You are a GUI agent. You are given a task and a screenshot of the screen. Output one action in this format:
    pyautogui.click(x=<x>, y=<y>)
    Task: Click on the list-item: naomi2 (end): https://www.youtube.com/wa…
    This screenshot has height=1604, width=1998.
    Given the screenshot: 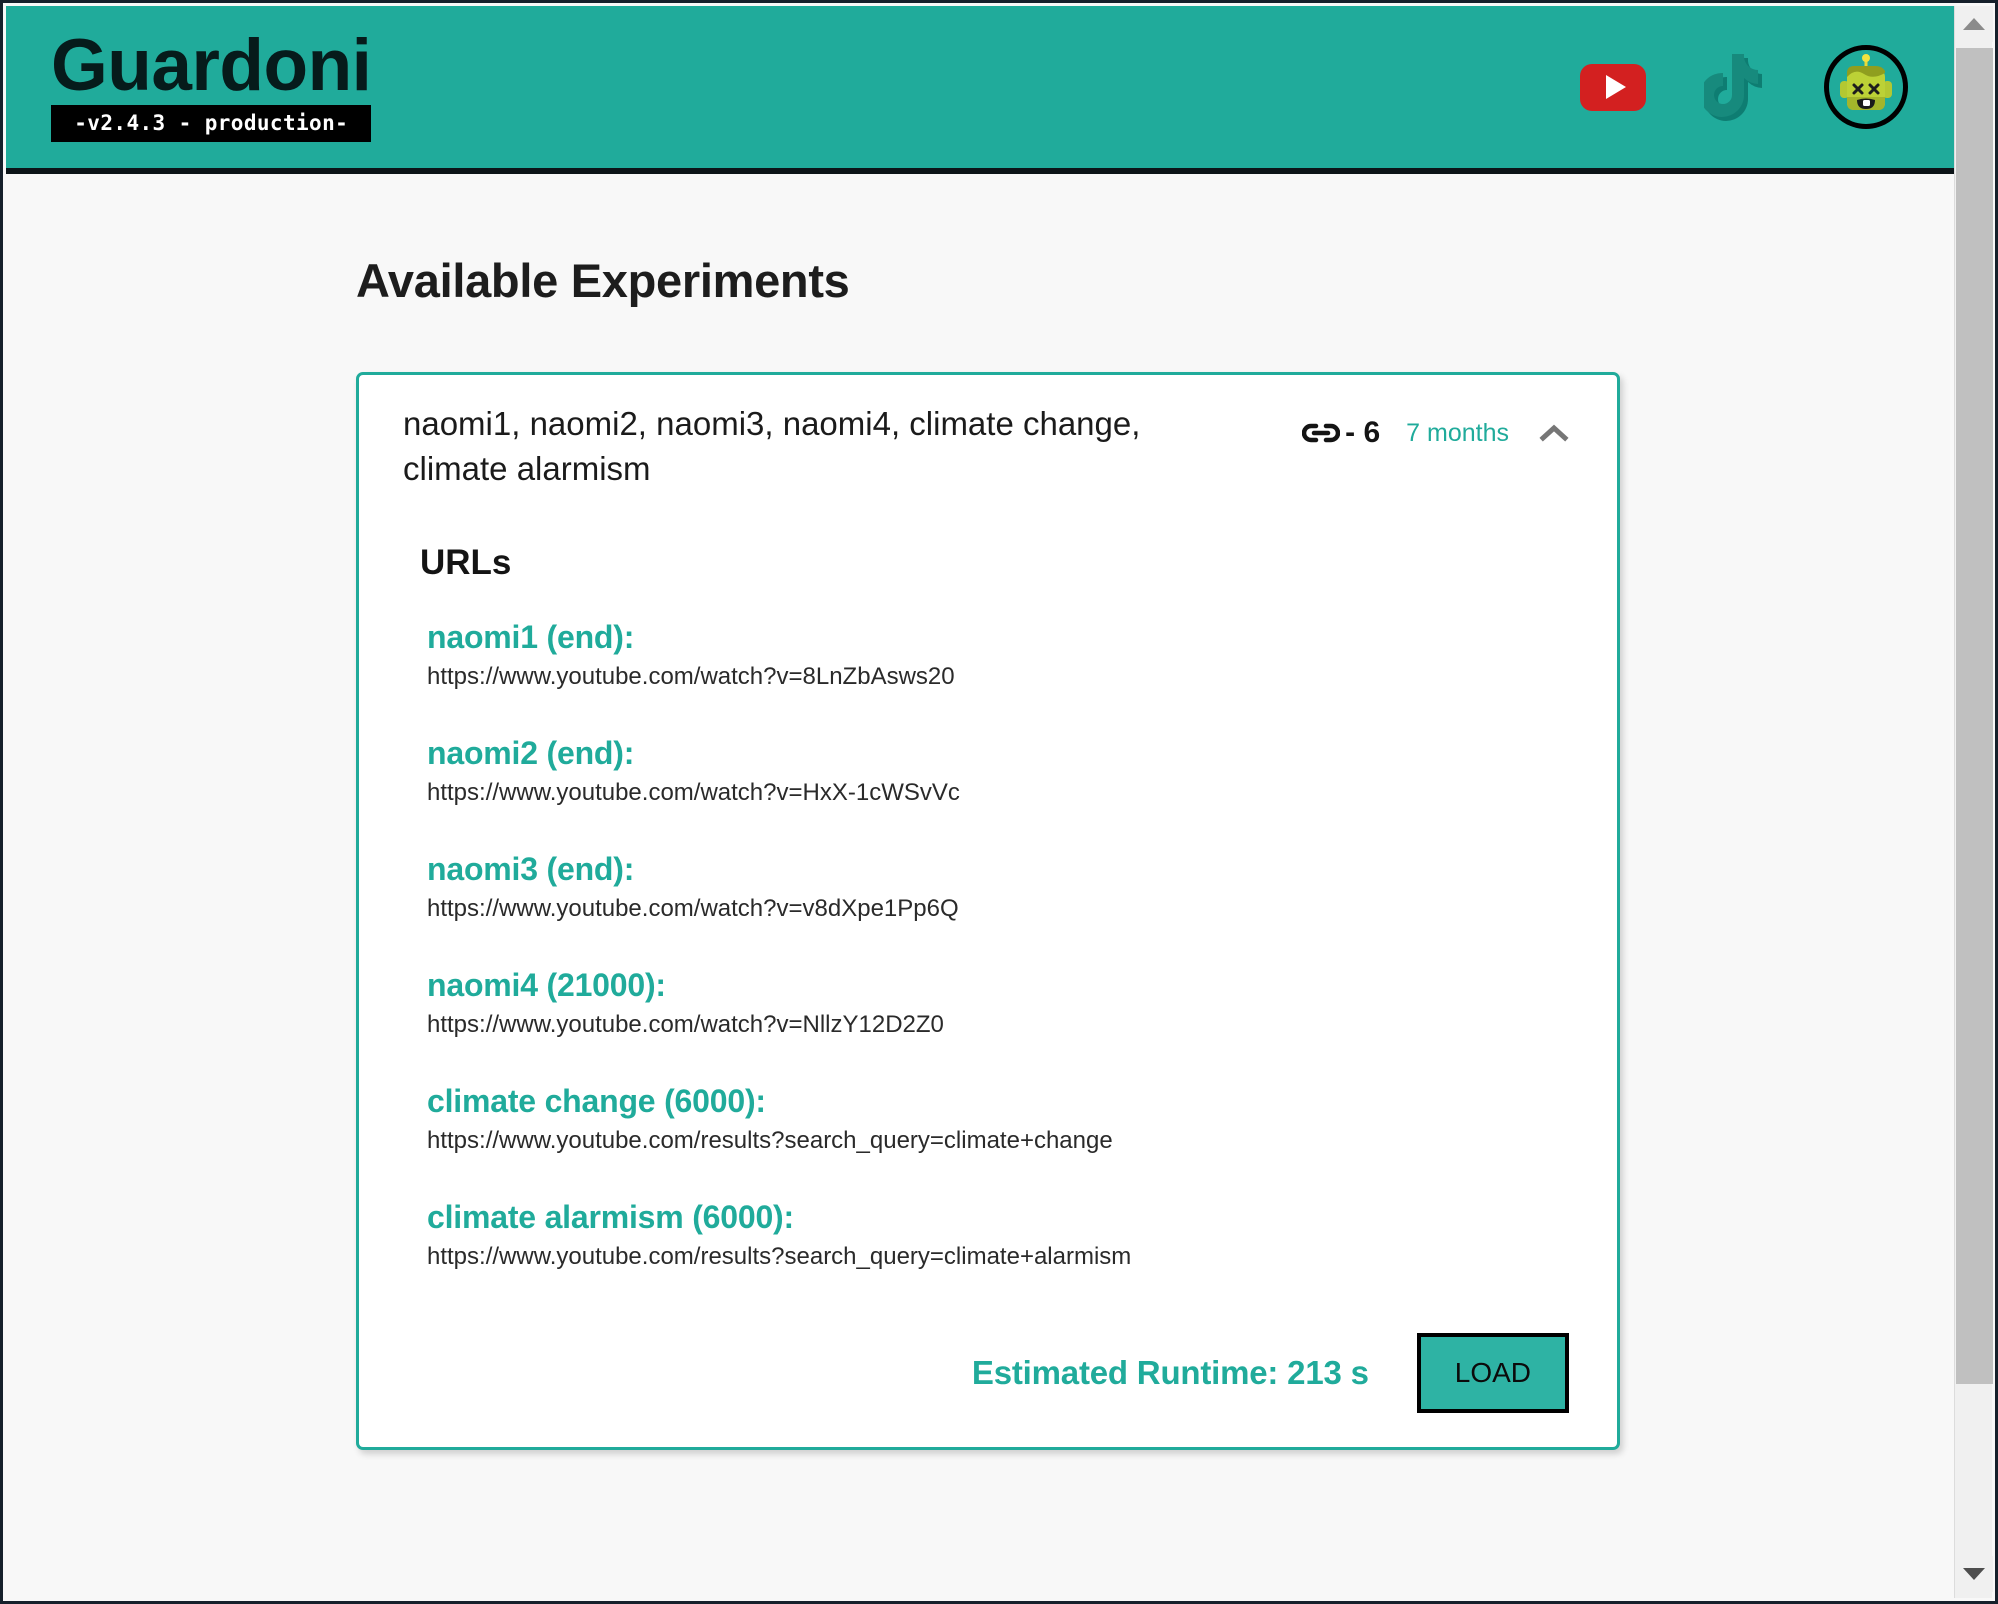 What is the action you would take?
    pyautogui.click(x=988, y=771)
    